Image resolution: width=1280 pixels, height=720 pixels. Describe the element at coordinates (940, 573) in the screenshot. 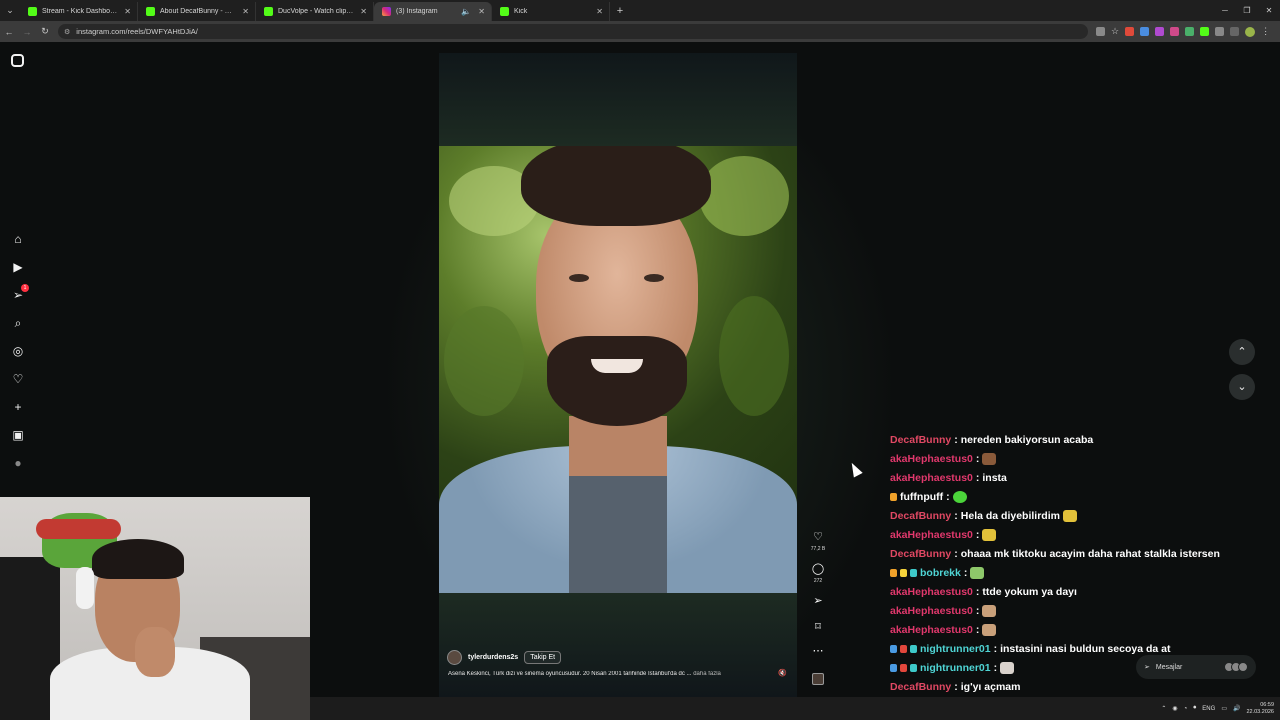

I see `chat-username: bobrekk` at that location.